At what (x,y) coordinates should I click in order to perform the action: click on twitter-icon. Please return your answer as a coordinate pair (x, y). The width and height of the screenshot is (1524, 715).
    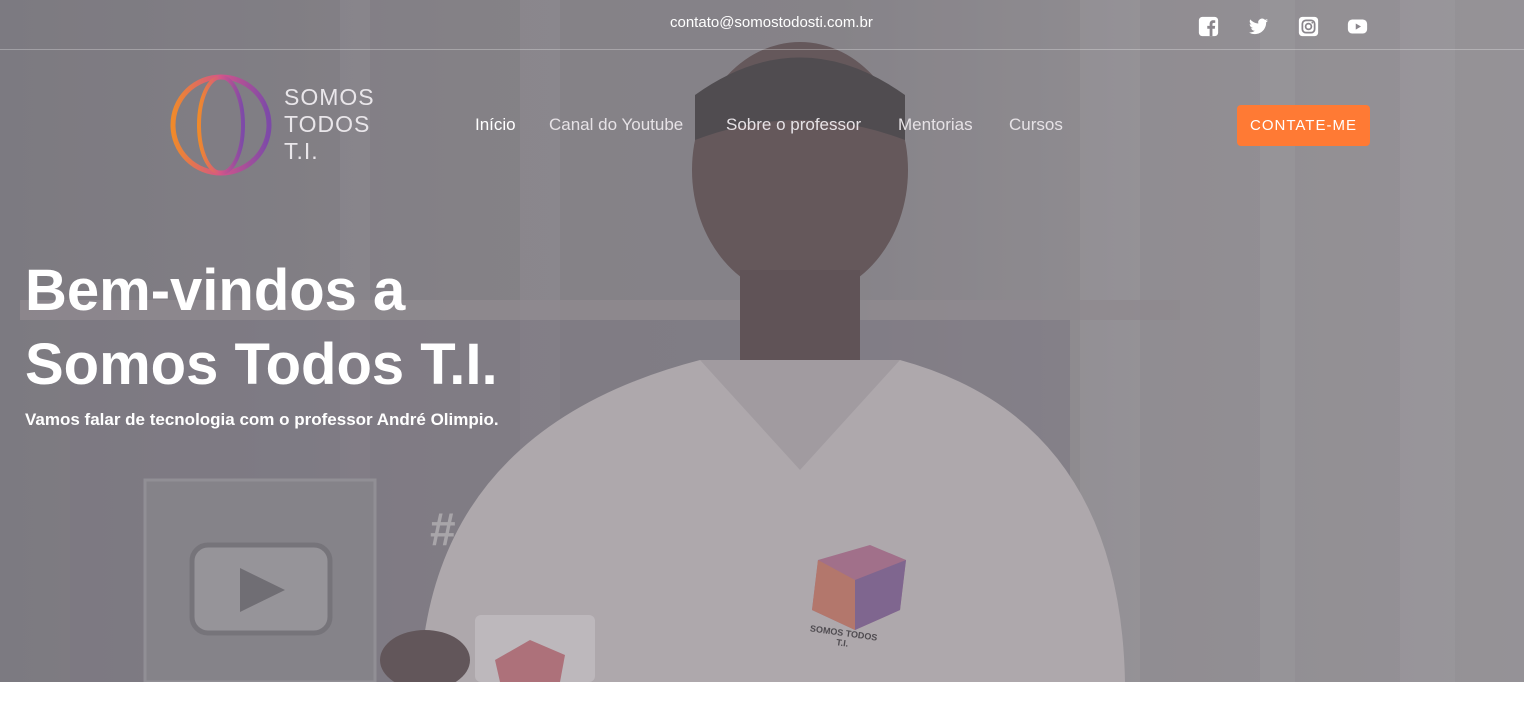
    Looking at the image, I should click on (1258, 26).